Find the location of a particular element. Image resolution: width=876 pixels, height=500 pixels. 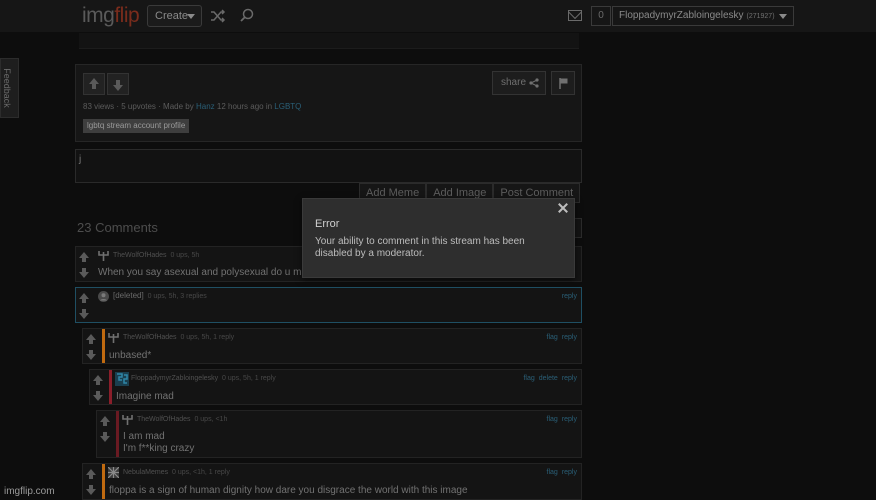

notification-count: 0 is located at coordinates (601, 16).